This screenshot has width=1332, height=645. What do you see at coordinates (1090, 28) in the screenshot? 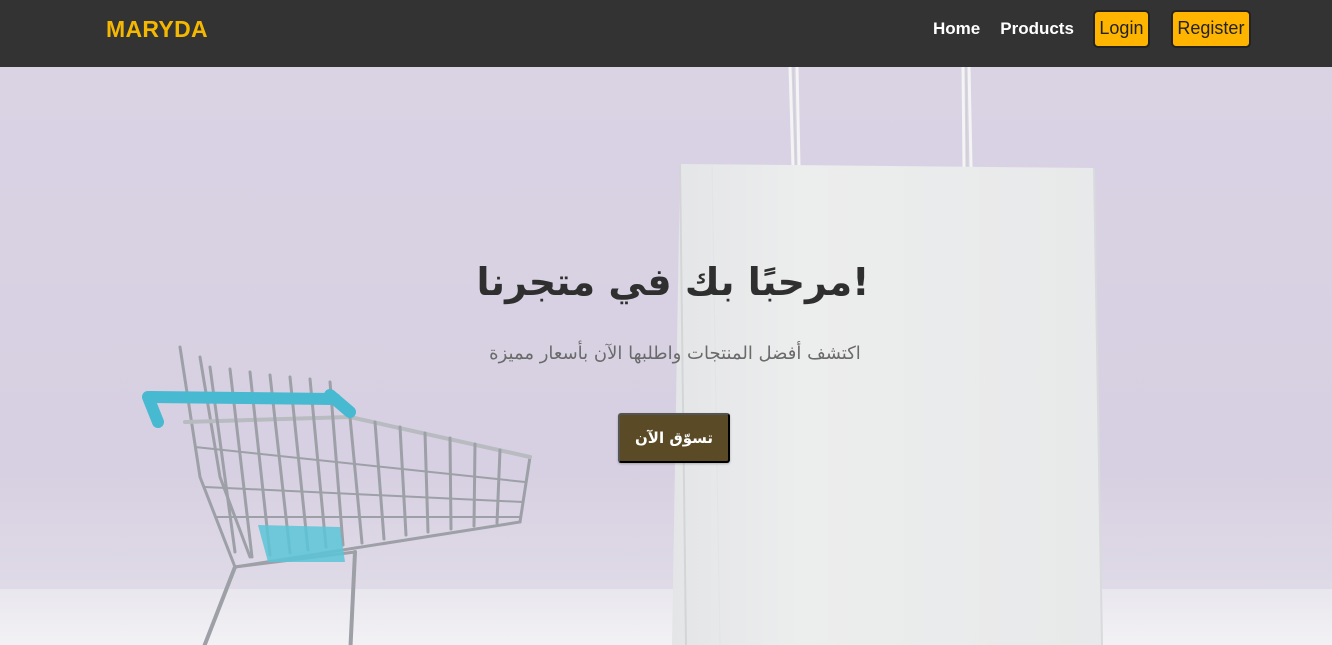
I see `nav-links: Home Products Login Register` at bounding box center [1090, 28].